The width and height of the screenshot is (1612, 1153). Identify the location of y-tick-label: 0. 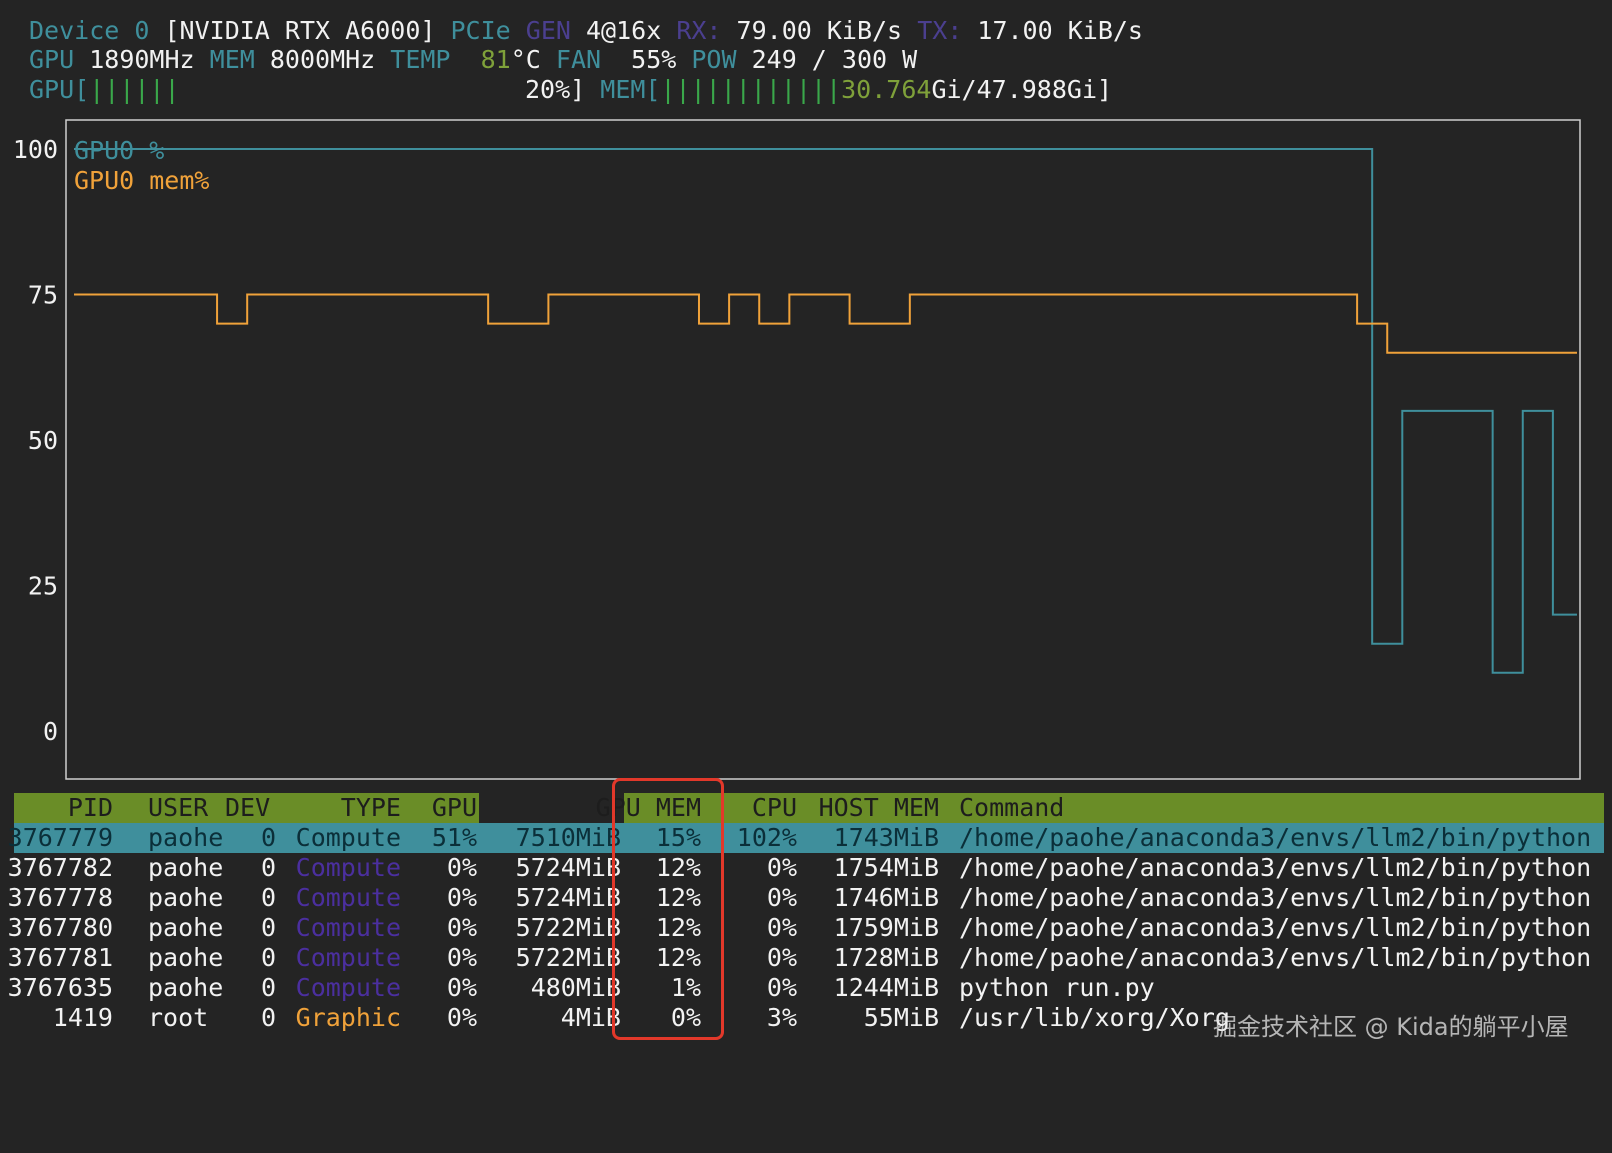
(50, 731).